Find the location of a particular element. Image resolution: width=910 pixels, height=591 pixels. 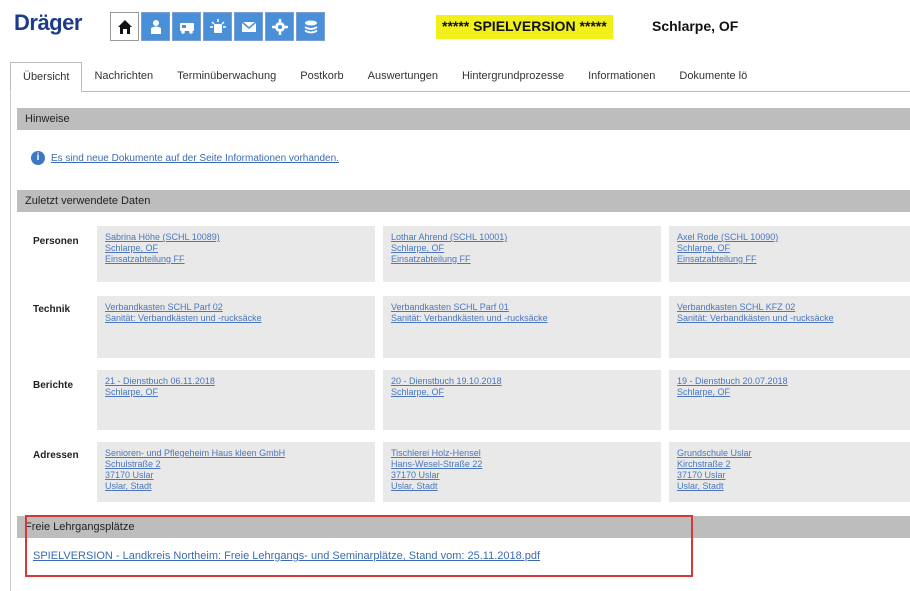

row-label-adressen: Adressen is located at coordinates (56, 455).